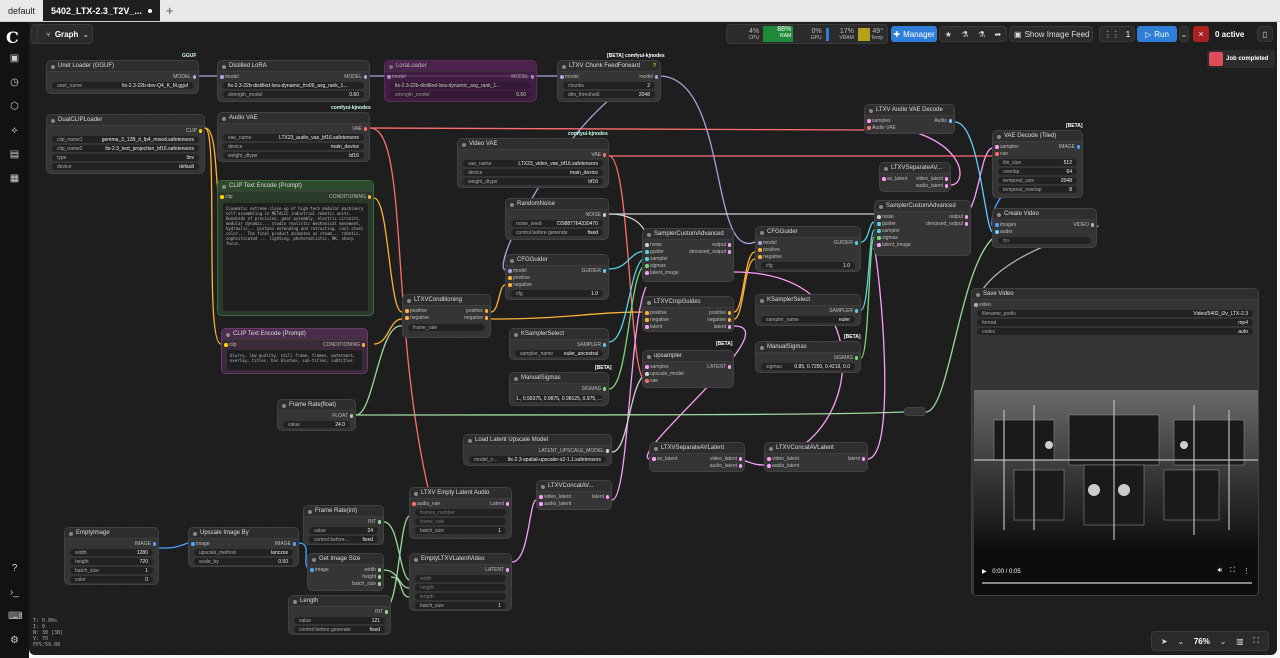 This screenshot has height=658, width=1280. I want to click on output-sampler: SAMPLER, so click(843, 311).